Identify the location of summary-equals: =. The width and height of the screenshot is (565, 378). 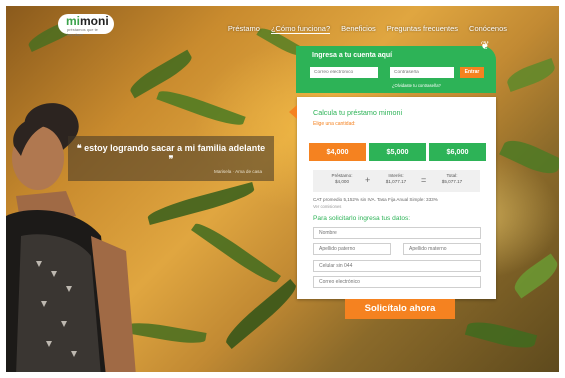
(424, 180).